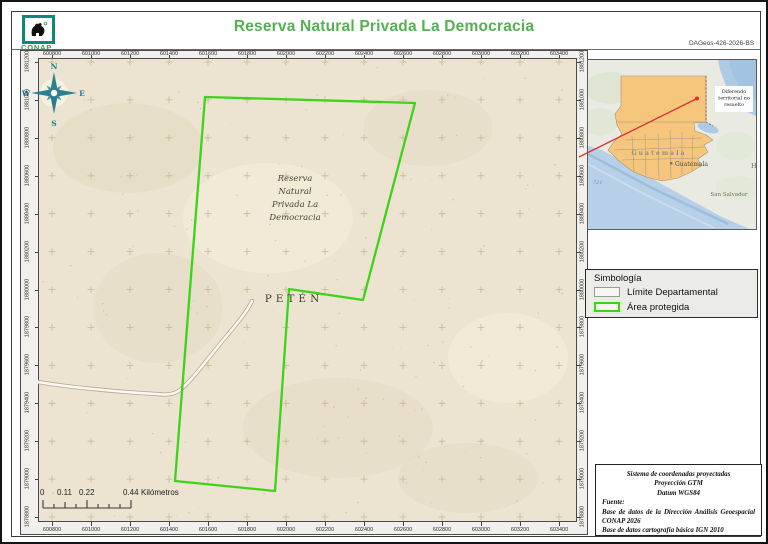  Describe the element at coordinates (42, 492) in the screenshot. I see `scale-0: 0` at that location.